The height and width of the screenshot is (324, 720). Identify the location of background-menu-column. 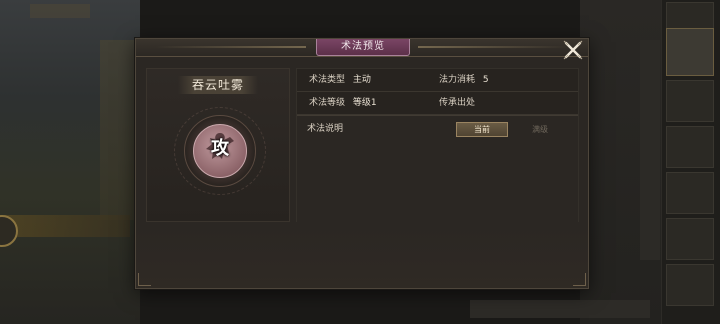
(690, 162).